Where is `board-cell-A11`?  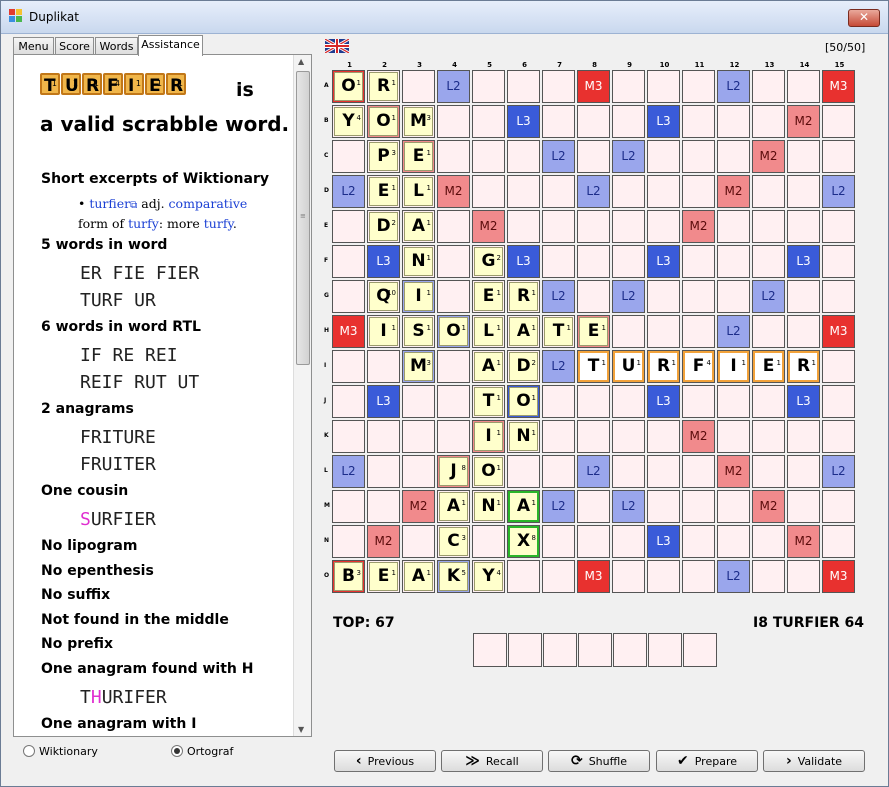
board-cell-A11 is located at coordinates (698, 86).